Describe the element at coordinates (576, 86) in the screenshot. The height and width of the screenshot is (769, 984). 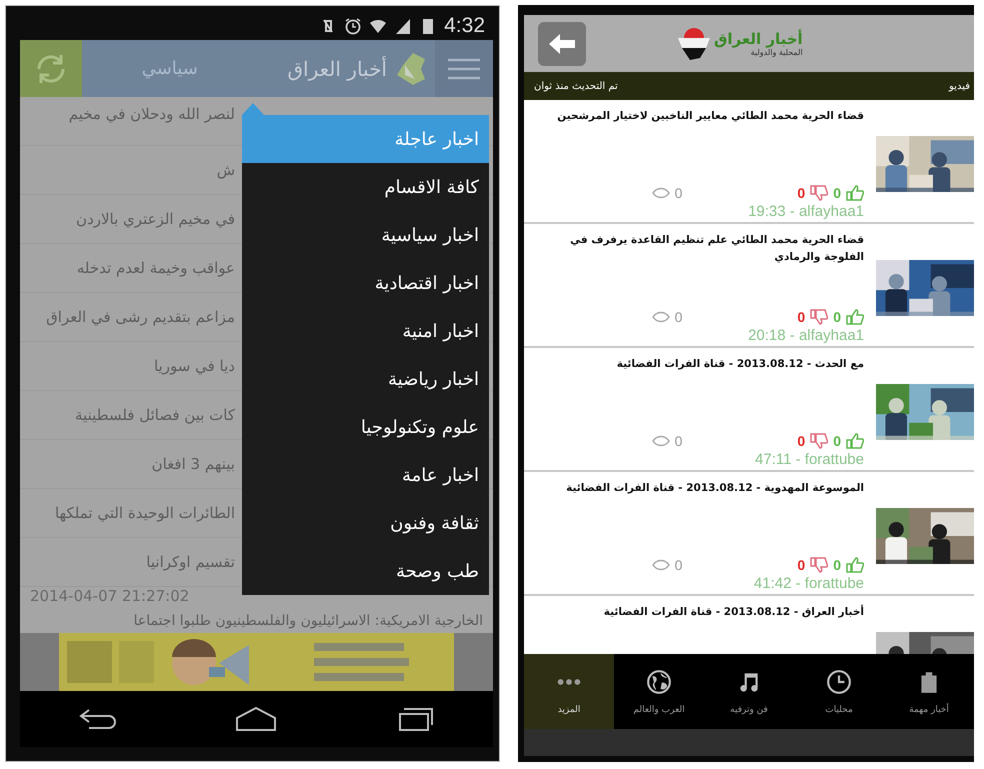
I see `update-status: تم التحديث منذ ثوان` at that location.